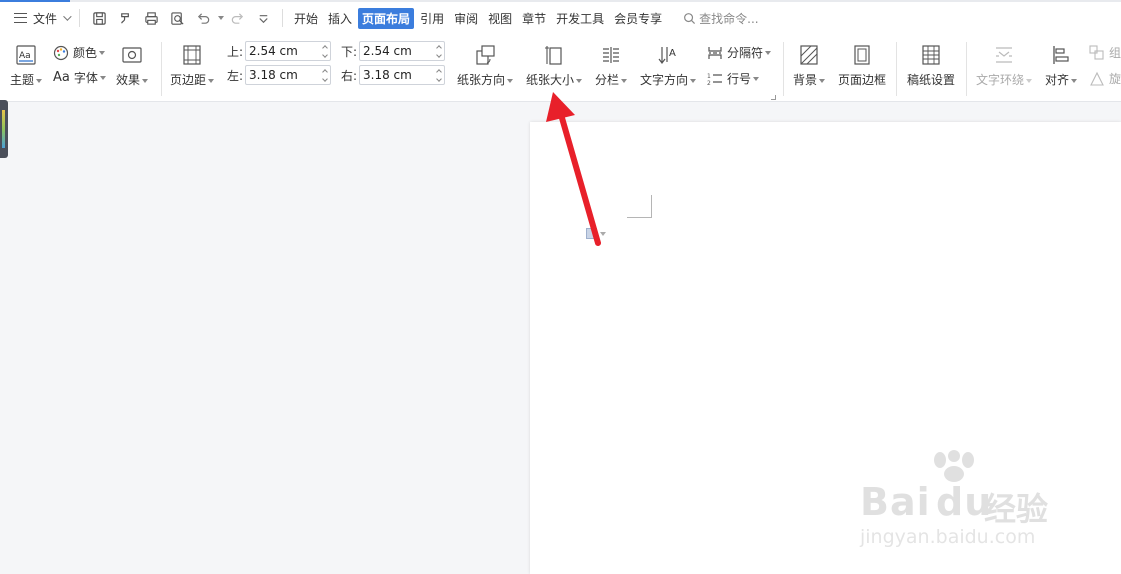 The image size is (1121, 574). Describe the element at coordinates (1105, 52) in the screenshot. I see `group-button: 组` at that location.